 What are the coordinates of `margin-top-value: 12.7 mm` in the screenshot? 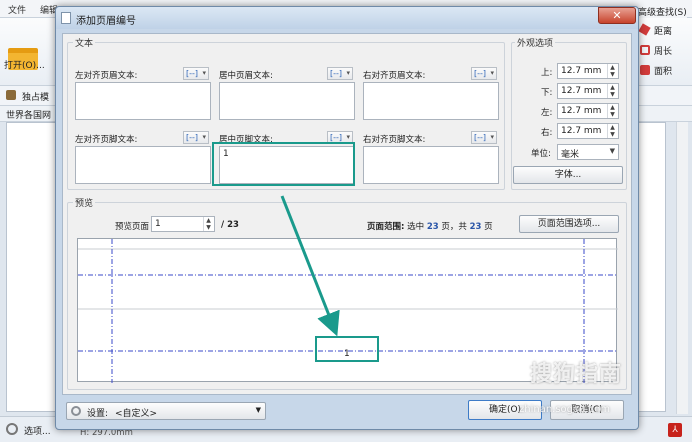 It's located at (581, 71).